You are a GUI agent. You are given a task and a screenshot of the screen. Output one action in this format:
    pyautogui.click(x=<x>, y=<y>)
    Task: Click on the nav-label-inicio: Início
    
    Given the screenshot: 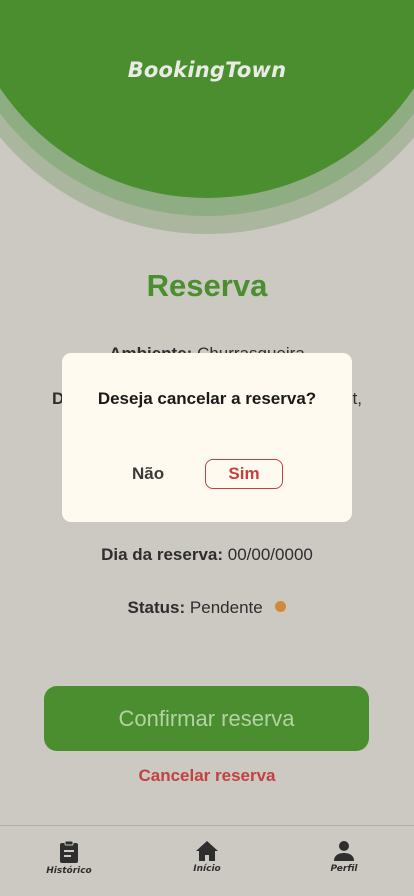 What is the action you would take?
    pyautogui.click(x=207, y=869)
    